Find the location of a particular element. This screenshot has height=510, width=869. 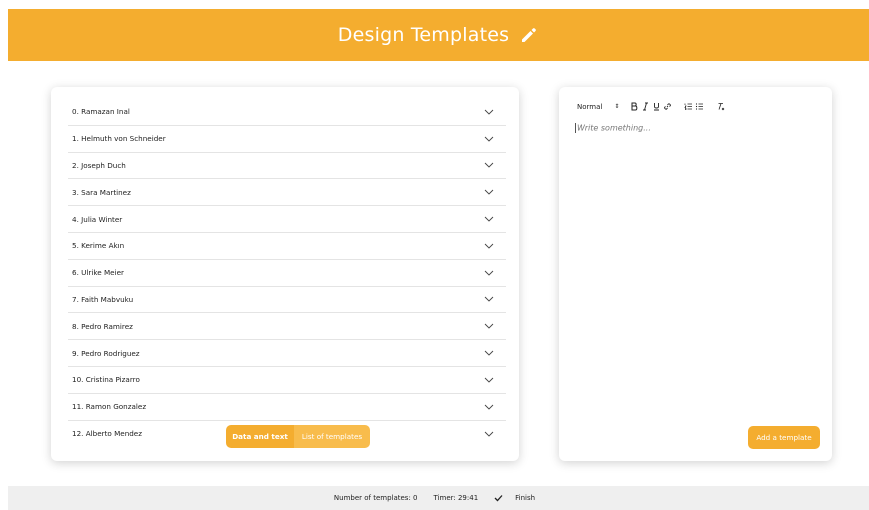

list-item-label: 9. Pedro Rodriguez is located at coordinates (106, 353).